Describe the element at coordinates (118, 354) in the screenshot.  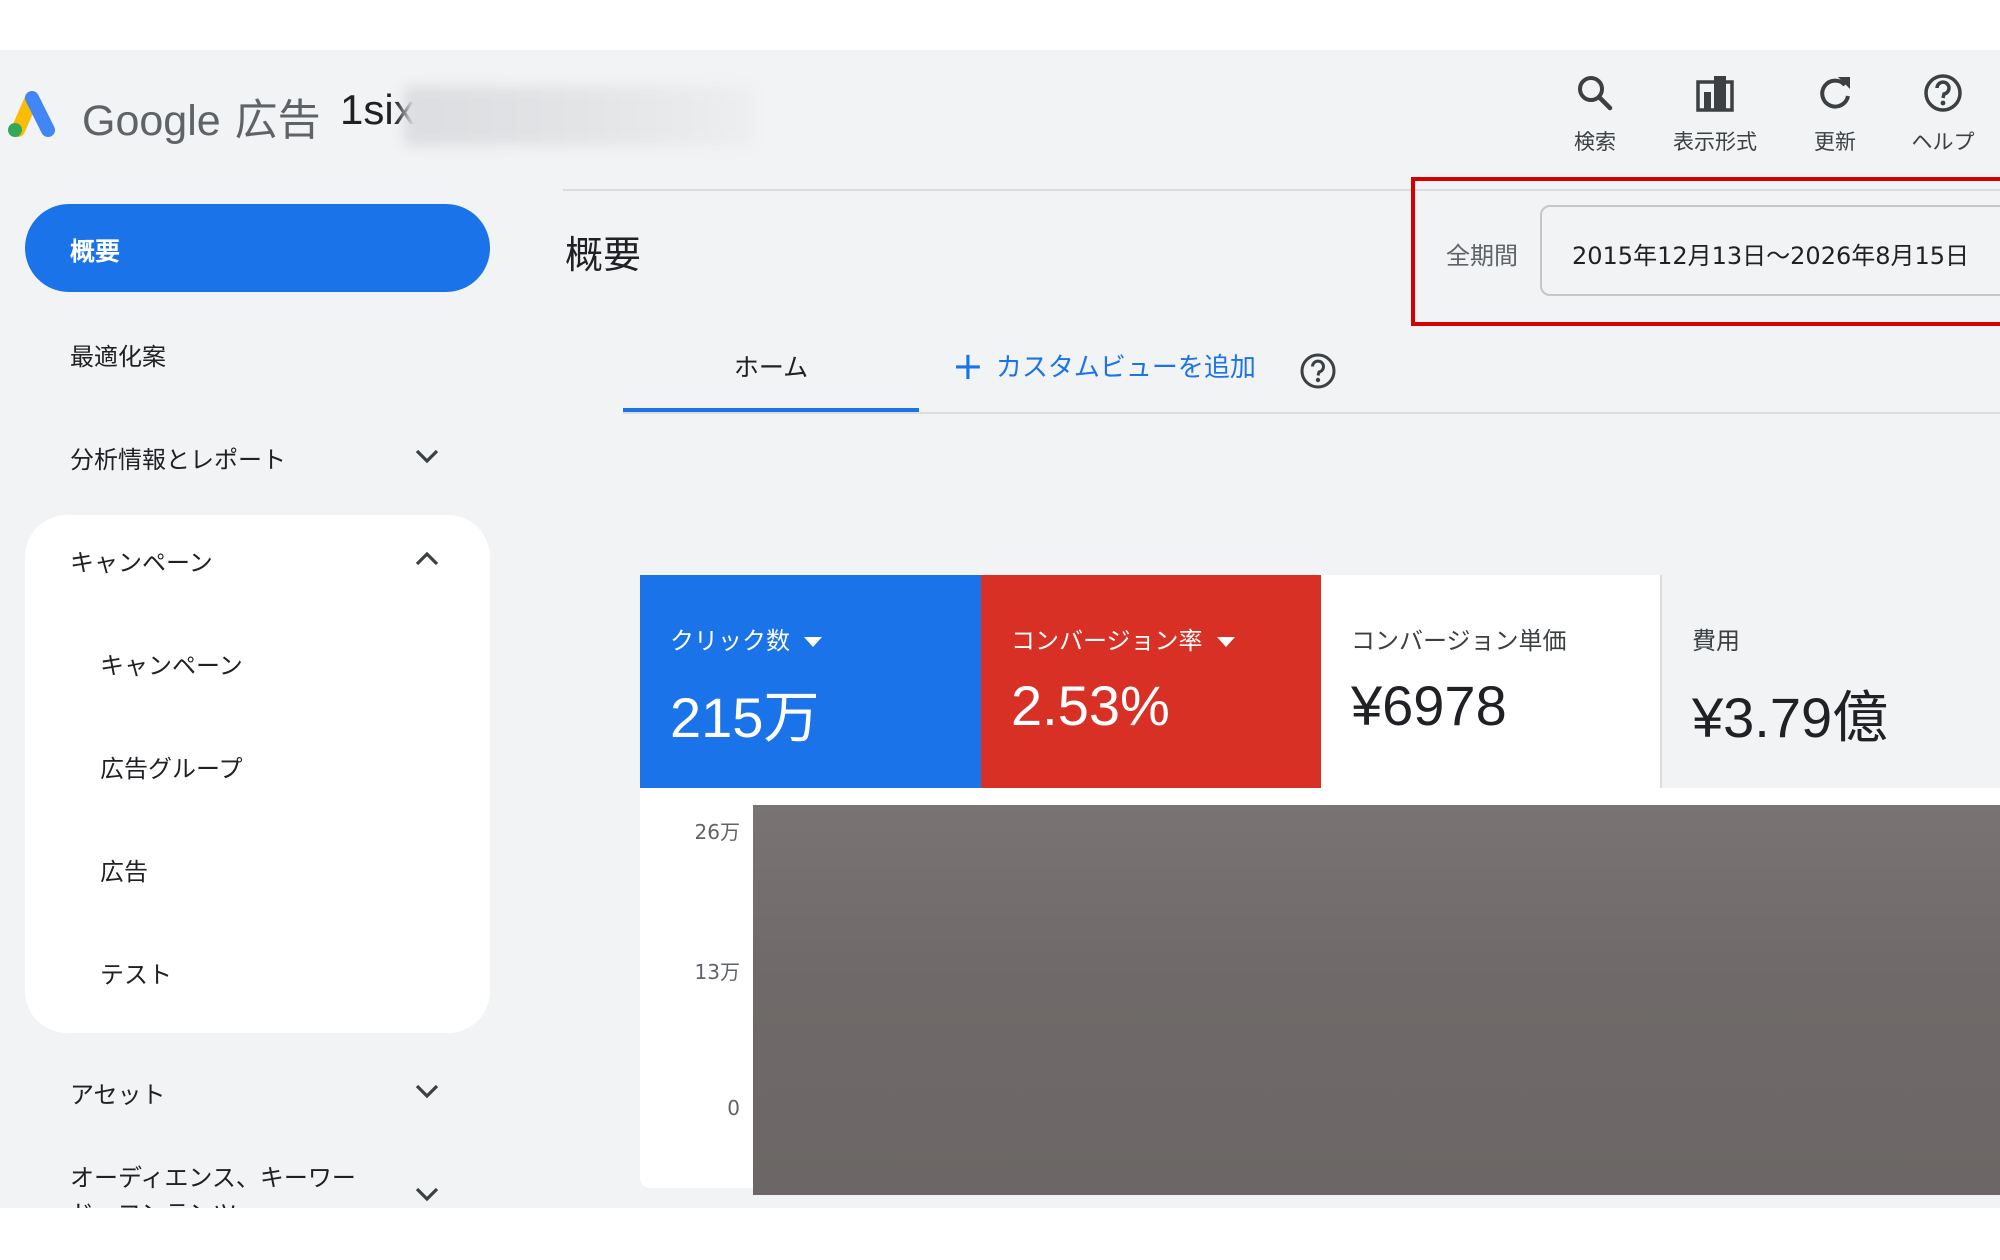
I see `sidebar-item-recommendations: 最適化案` at that location.